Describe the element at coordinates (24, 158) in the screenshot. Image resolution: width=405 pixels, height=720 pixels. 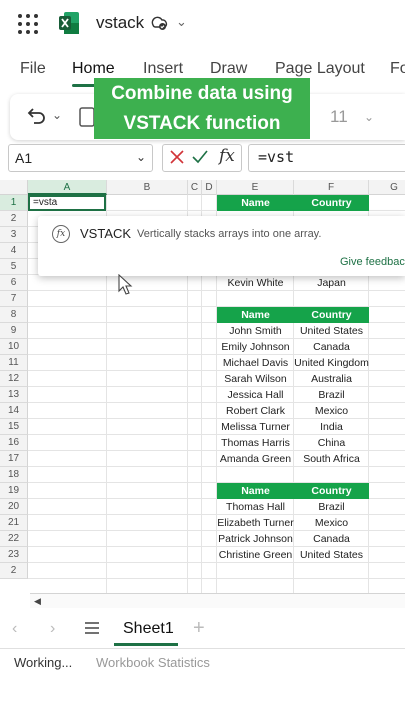
I see `name-box-value: A1` at that location.